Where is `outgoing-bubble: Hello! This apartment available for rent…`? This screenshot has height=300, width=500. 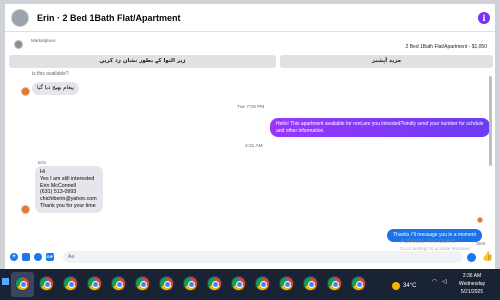
outgoing-bubble: Hello! This apartment available for rent… is located at coordinates (380, 127).